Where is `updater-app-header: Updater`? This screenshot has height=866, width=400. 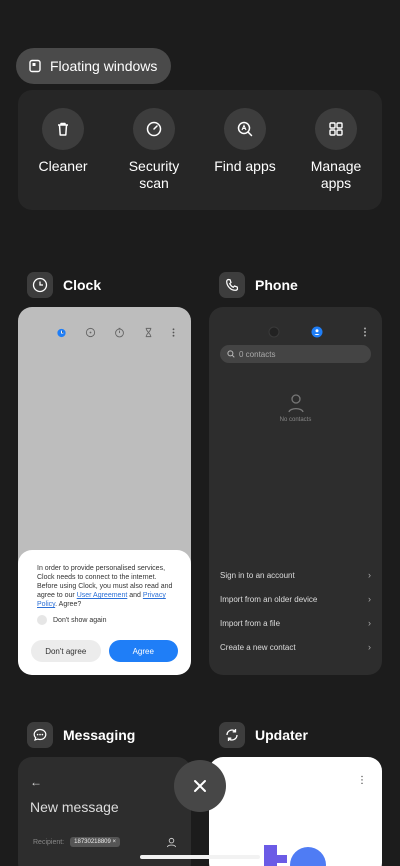 updater-app-header: Updater is located at coordinates (263, 735).